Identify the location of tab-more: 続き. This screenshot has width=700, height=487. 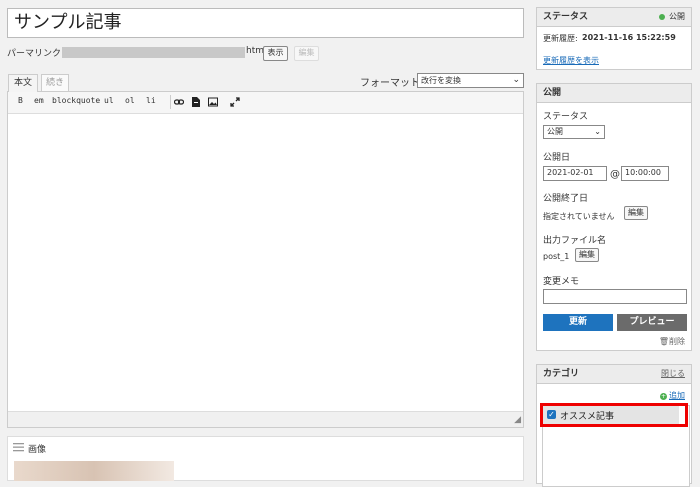
(55, 82).